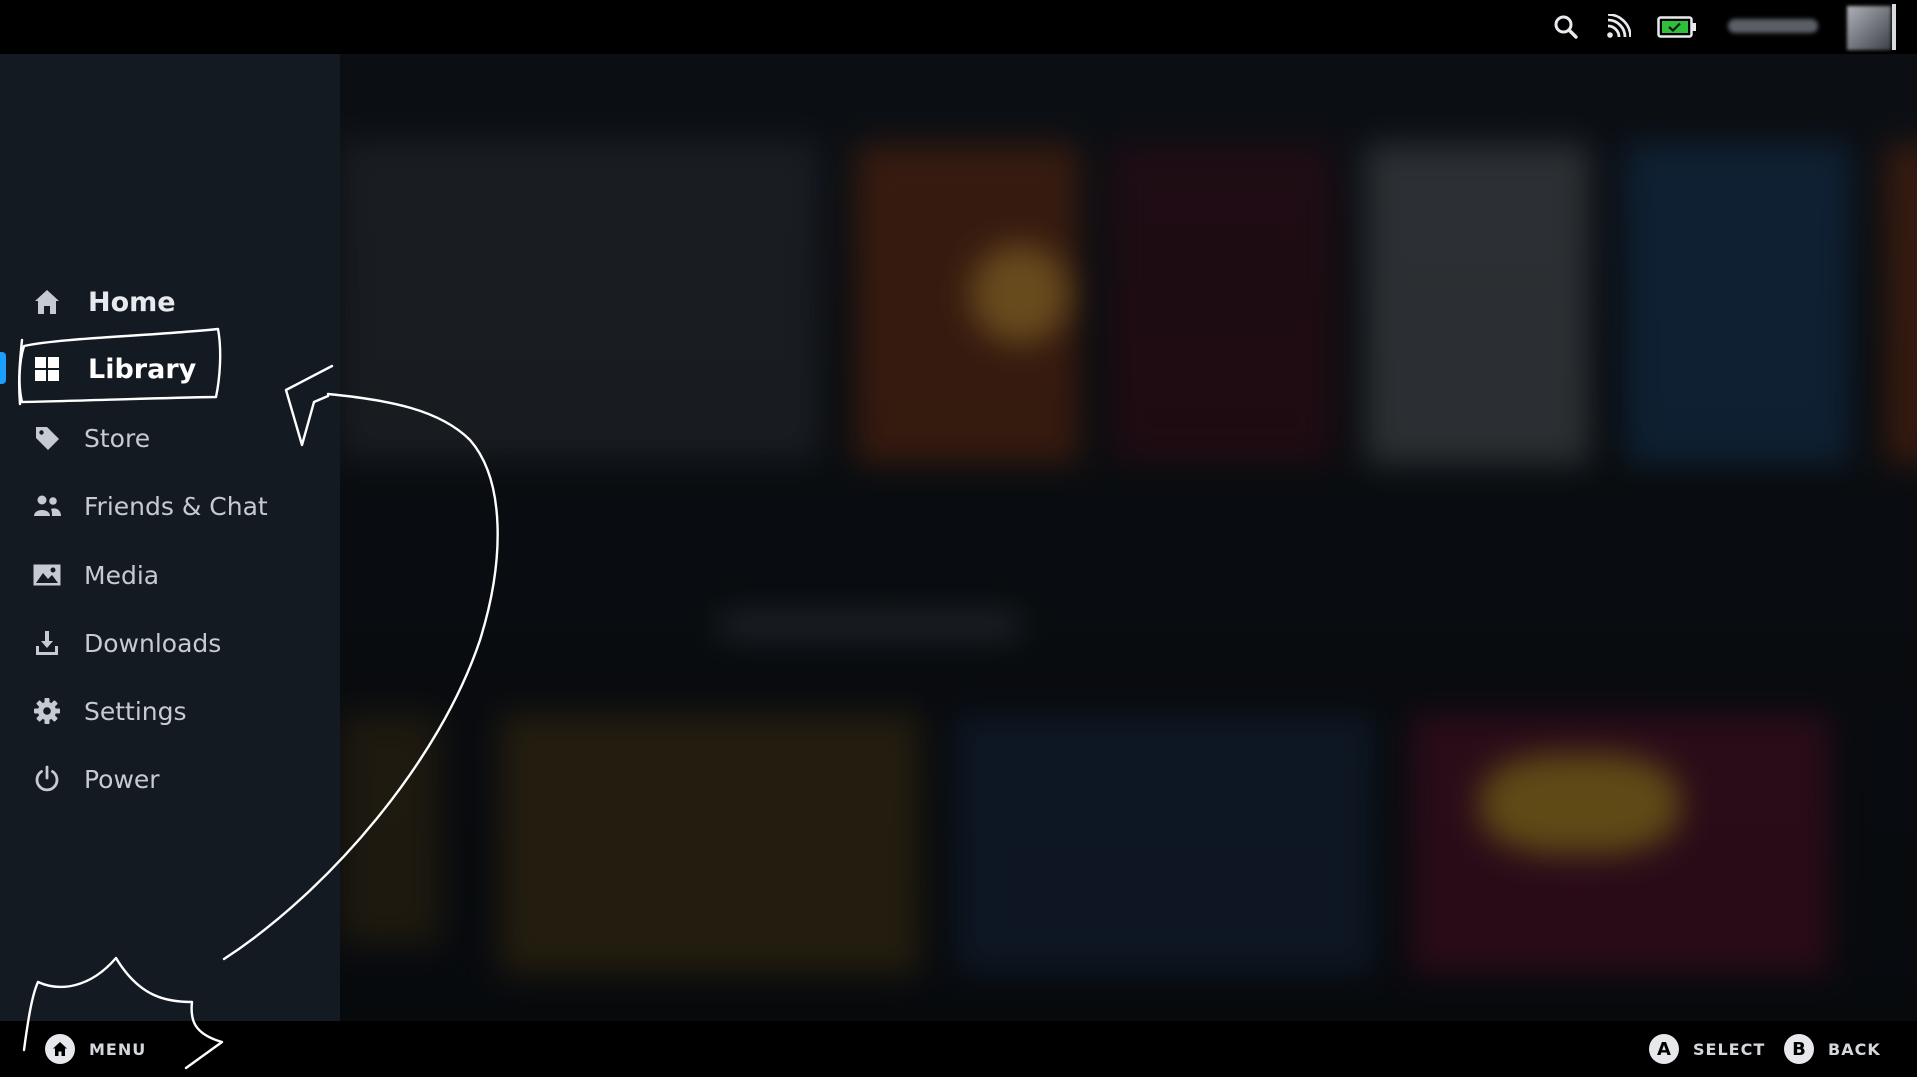 This screenshot has width=1917, height=1077. I want to click on top-status-bar, so click(958, 27).